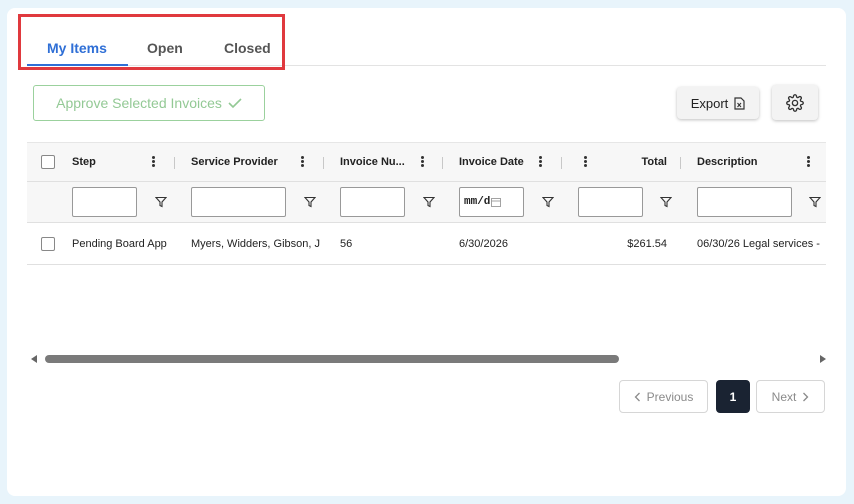  What do you see at coordinates (491, 162) in the screenshot?
I see `column-header-invoice-date: Invoice Date` at bounding box center [491, 162].